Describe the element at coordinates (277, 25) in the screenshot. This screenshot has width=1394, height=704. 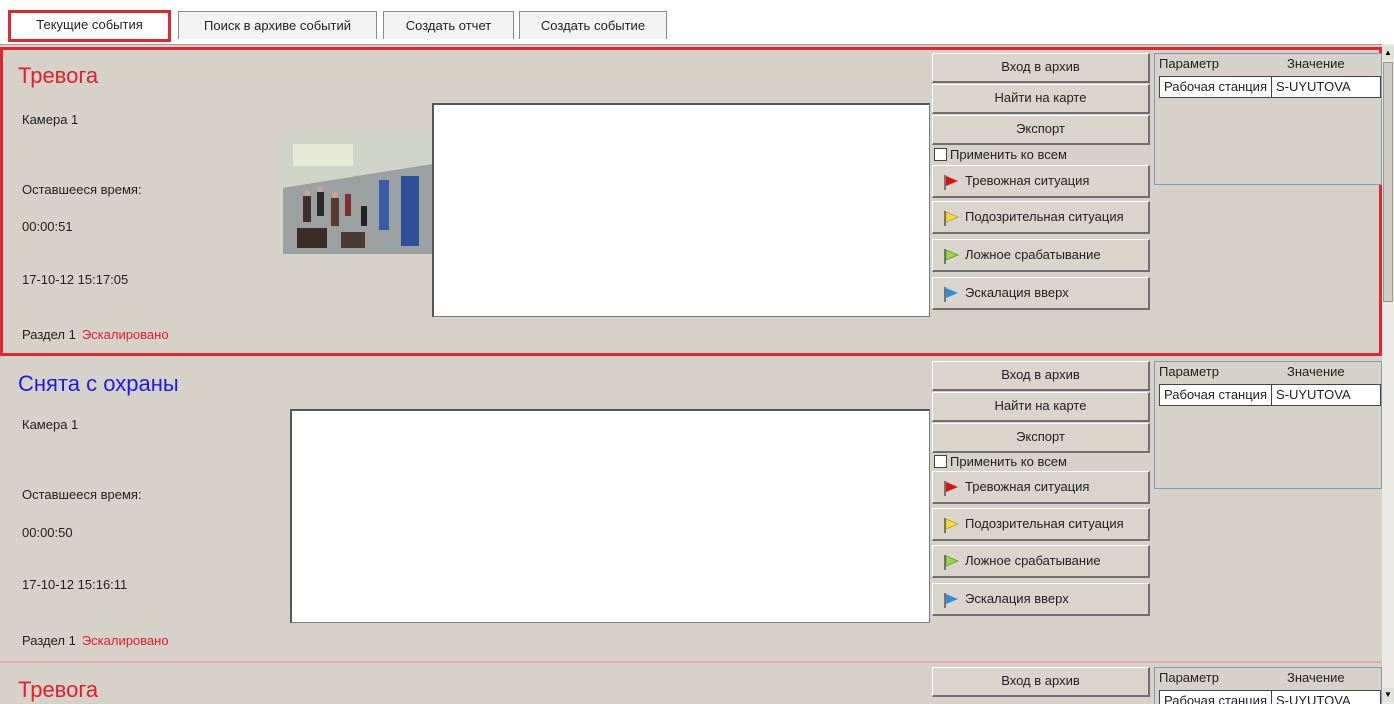
I see `tab-archive-search: Поиск в архиве событий` at that location.